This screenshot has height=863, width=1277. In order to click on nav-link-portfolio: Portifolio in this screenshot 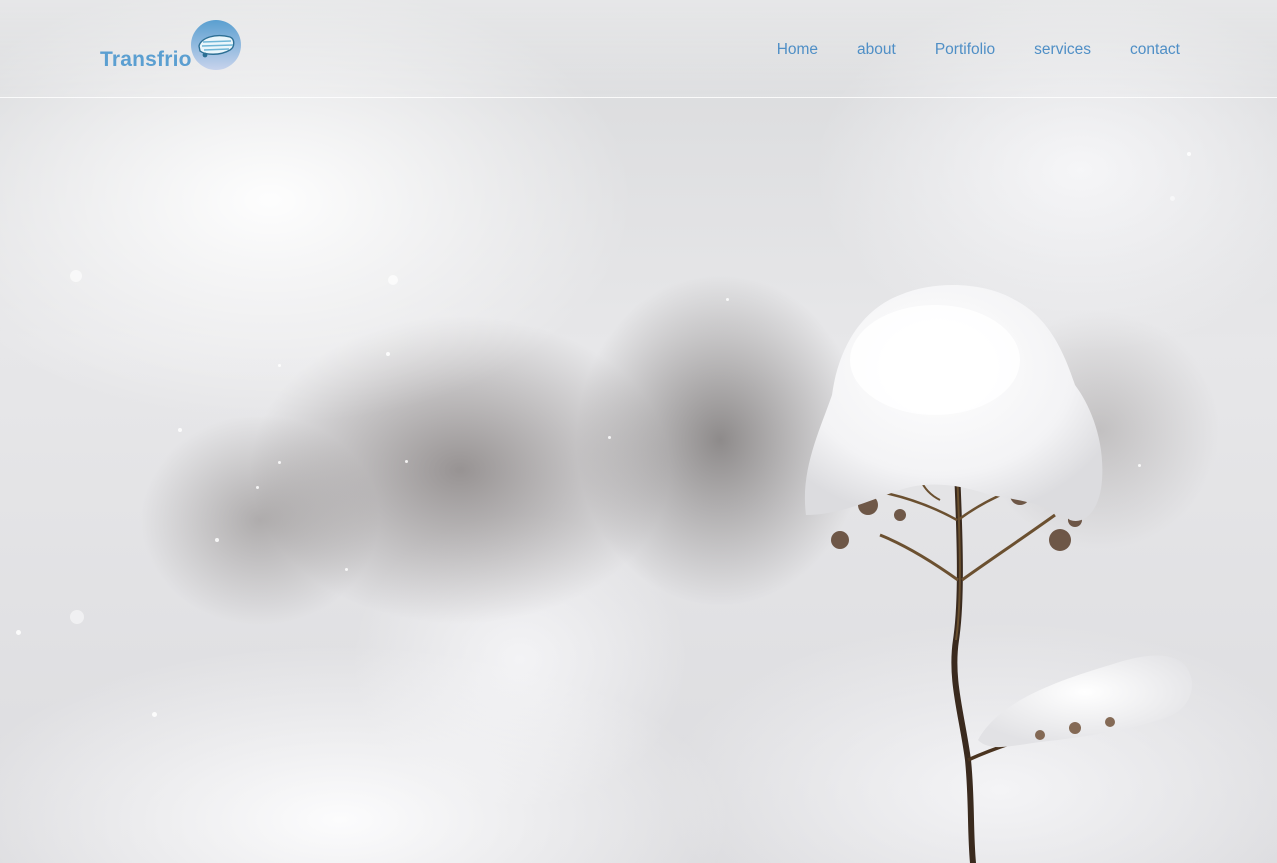, I will do `click(965, 50)`.